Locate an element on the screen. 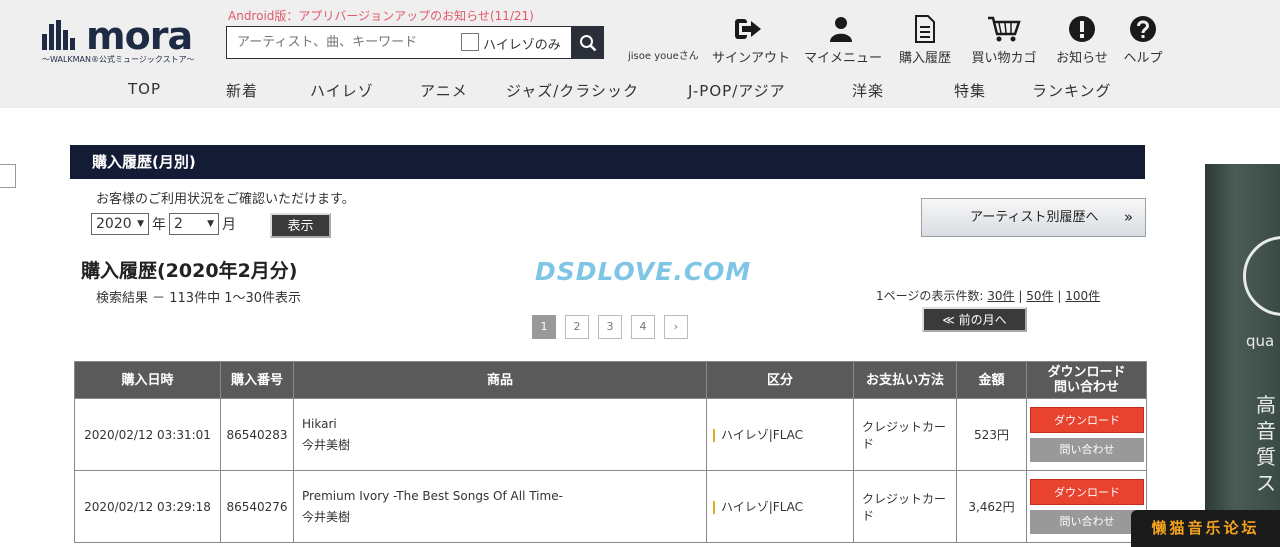 The image size is (1280, 547). cart-label: 買い物カゴ is located at coordinates (1004, 58).